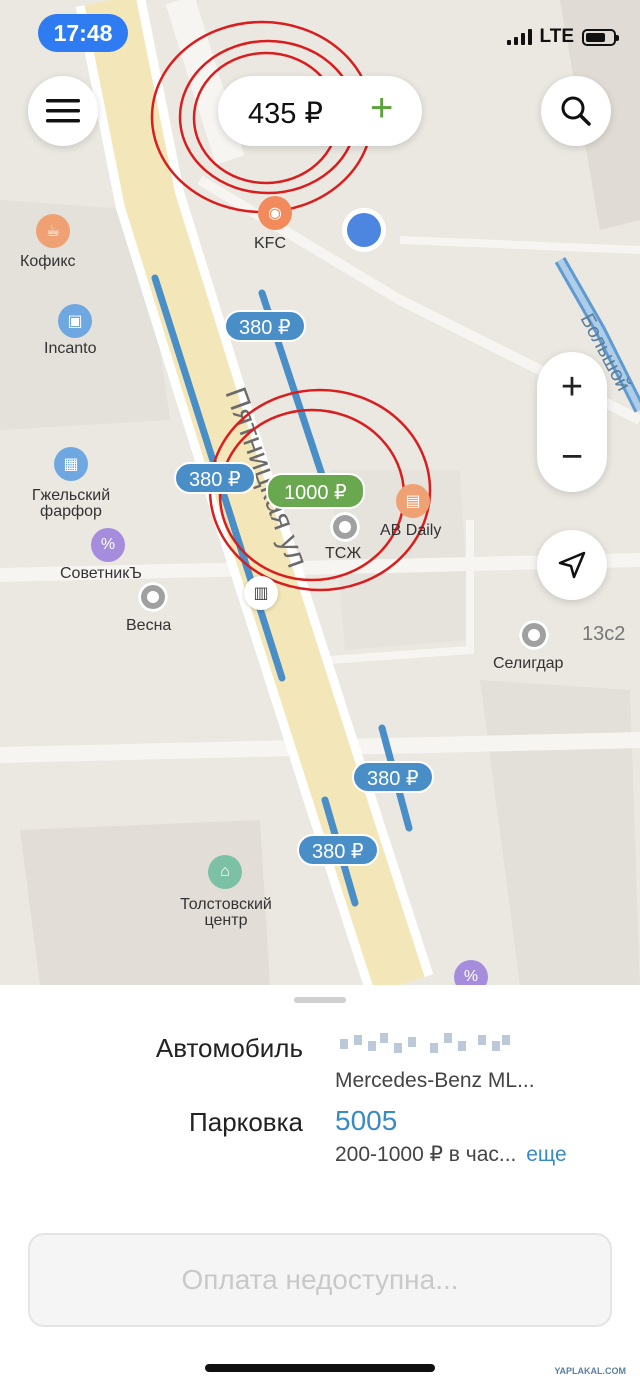  What do you see at coordinates (75, 321) in the screenshot?
I see `shopping-bag-icon: ▣` at bounding box center [75, 321].